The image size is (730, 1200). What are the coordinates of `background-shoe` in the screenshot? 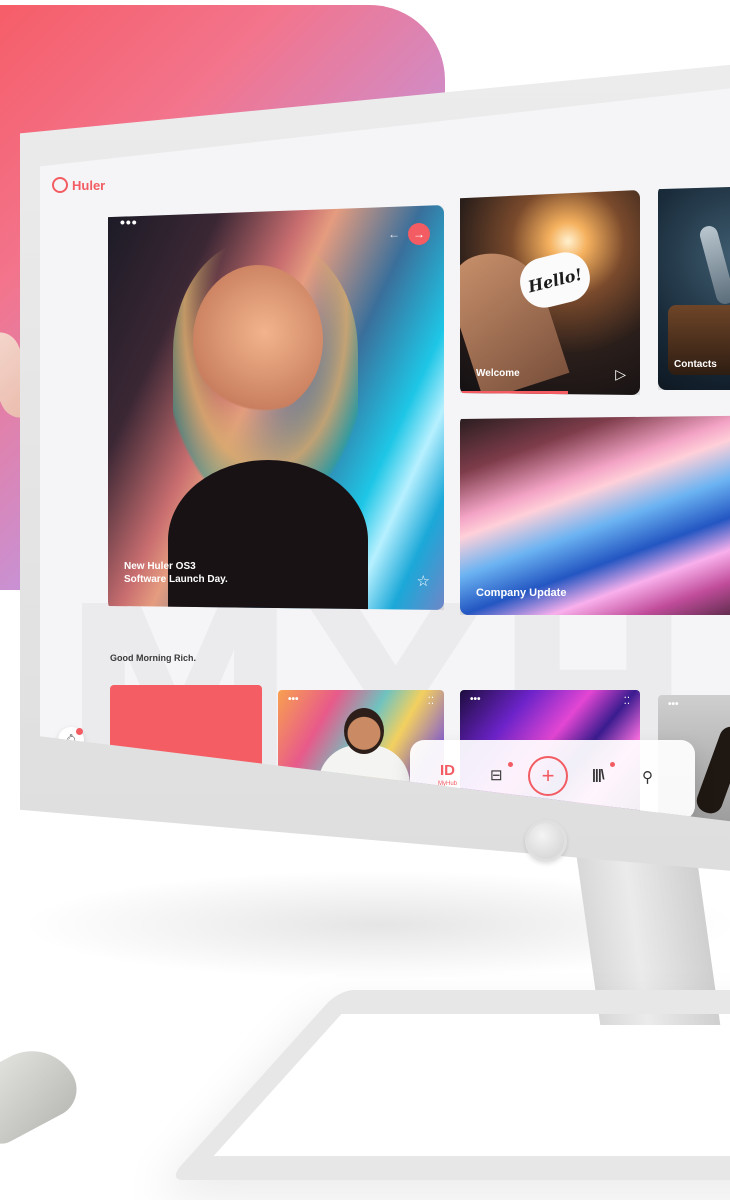 It's located at (43, 1092).